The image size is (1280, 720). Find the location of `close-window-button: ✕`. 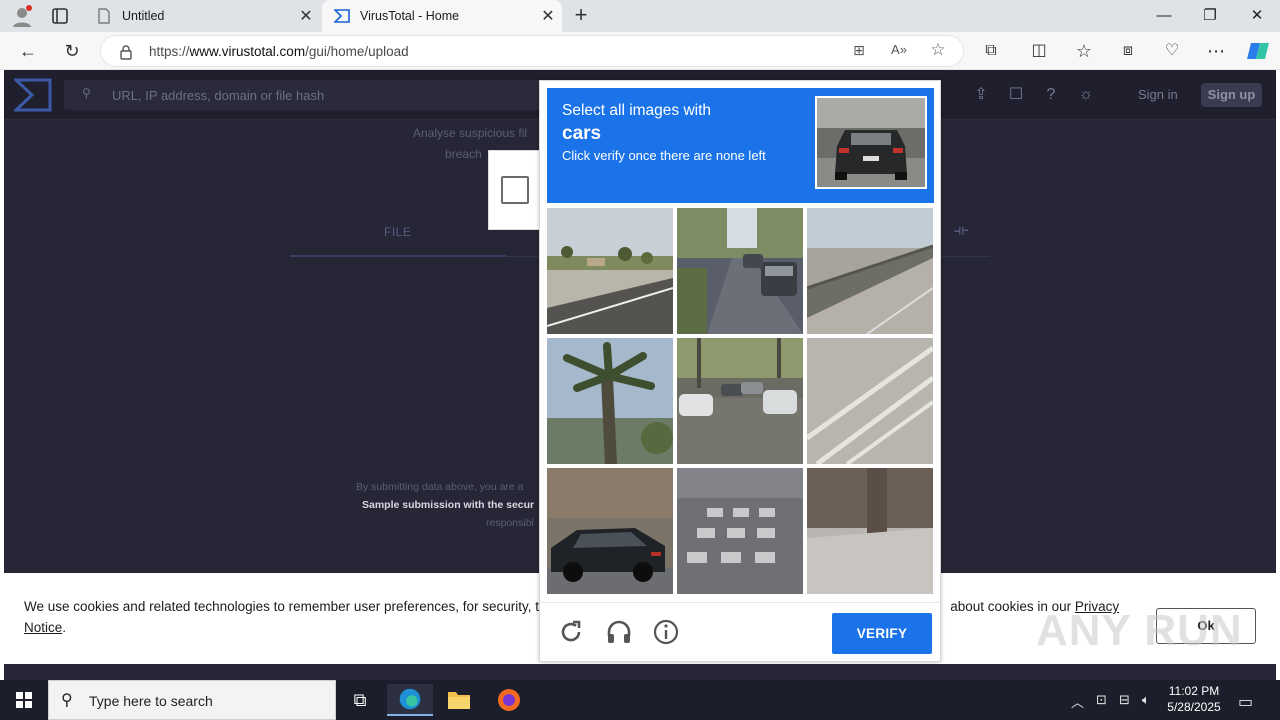

close-window-button: ✕ is located at coordinates (1257, 16).